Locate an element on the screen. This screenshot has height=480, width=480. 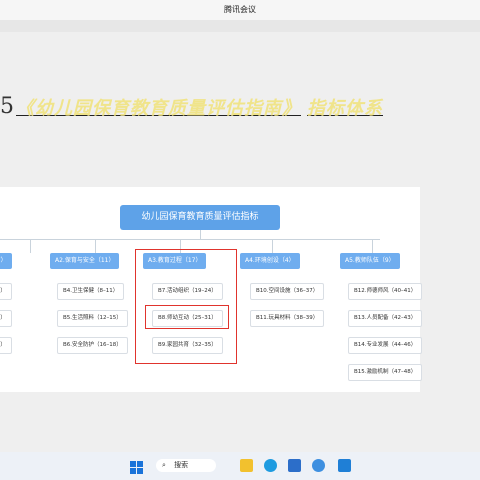
root-connector is located at coordinates (200, 234).